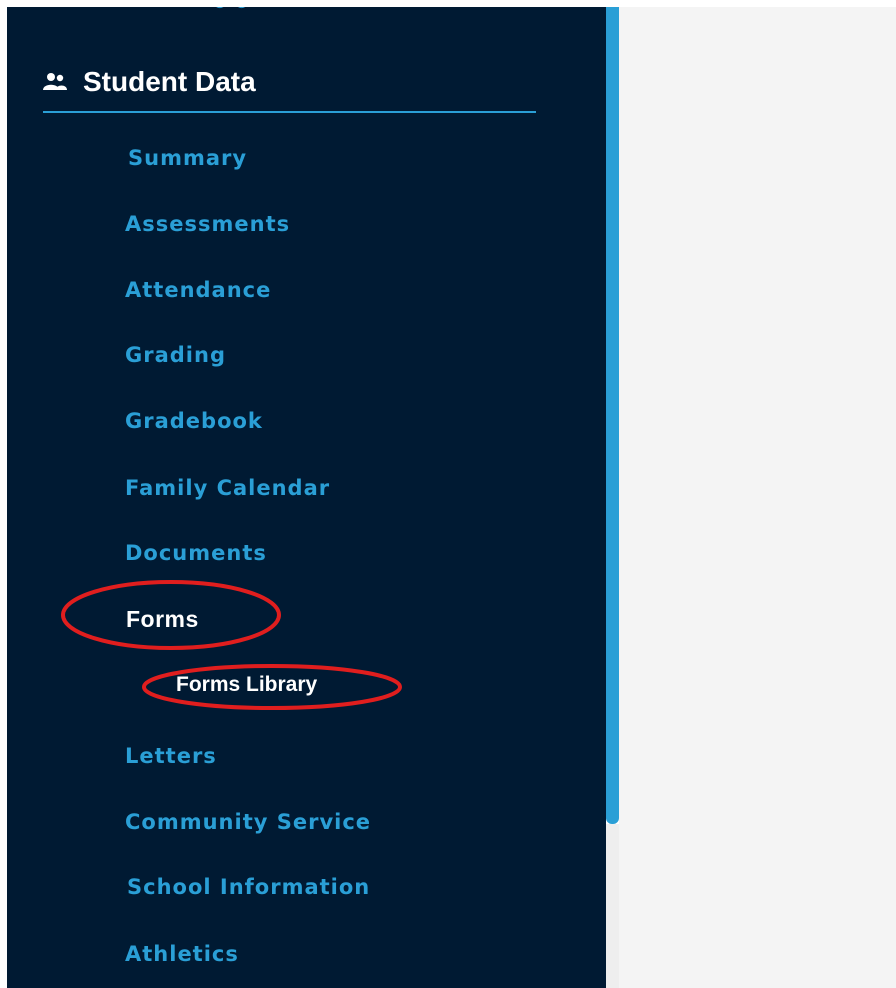  I want to click on sidebar-item-summary: Summary, so click(187, 158).